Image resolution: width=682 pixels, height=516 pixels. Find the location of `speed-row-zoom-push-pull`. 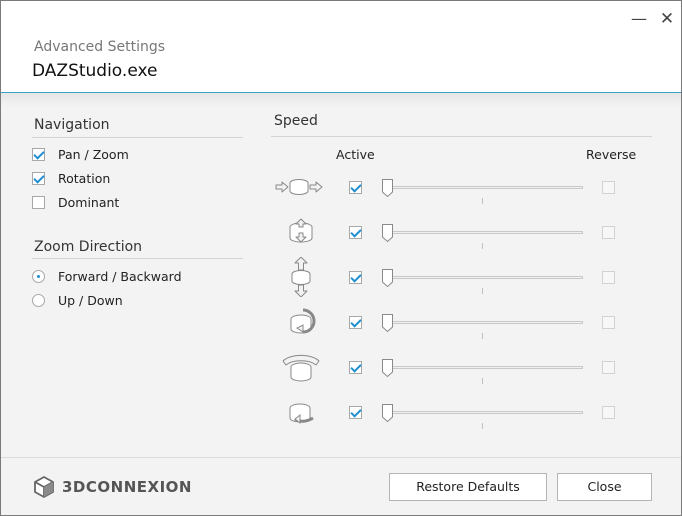

speed-row-zoom-push-pull is located at coordinates (461, 232).